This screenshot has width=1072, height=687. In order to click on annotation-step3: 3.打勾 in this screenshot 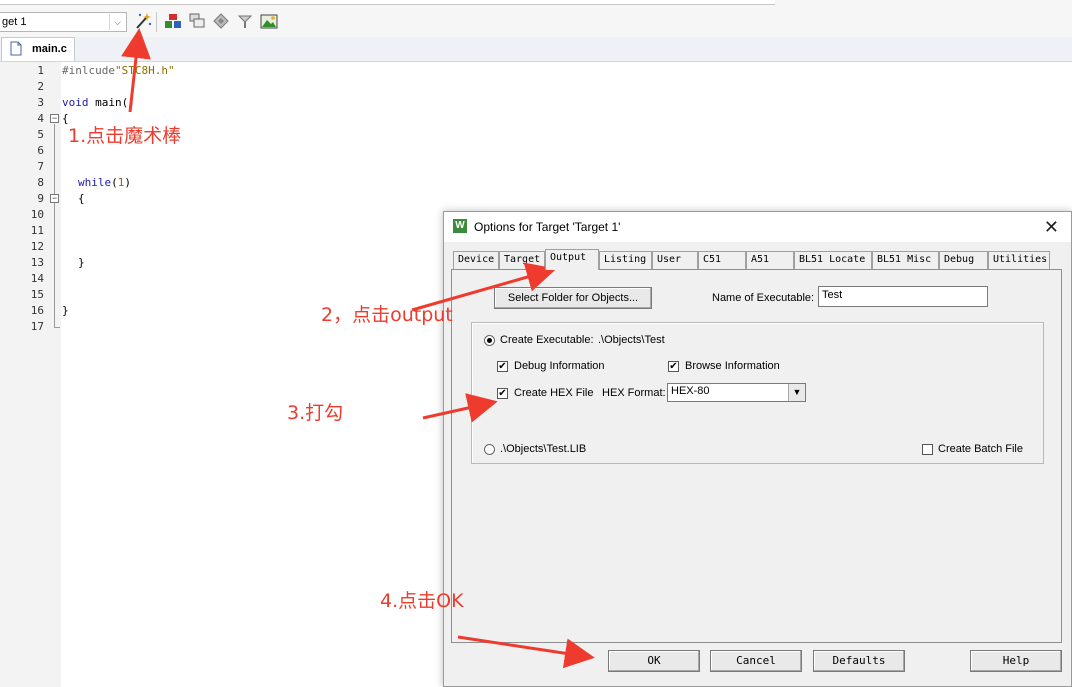, I will do `click(315, 413)`.